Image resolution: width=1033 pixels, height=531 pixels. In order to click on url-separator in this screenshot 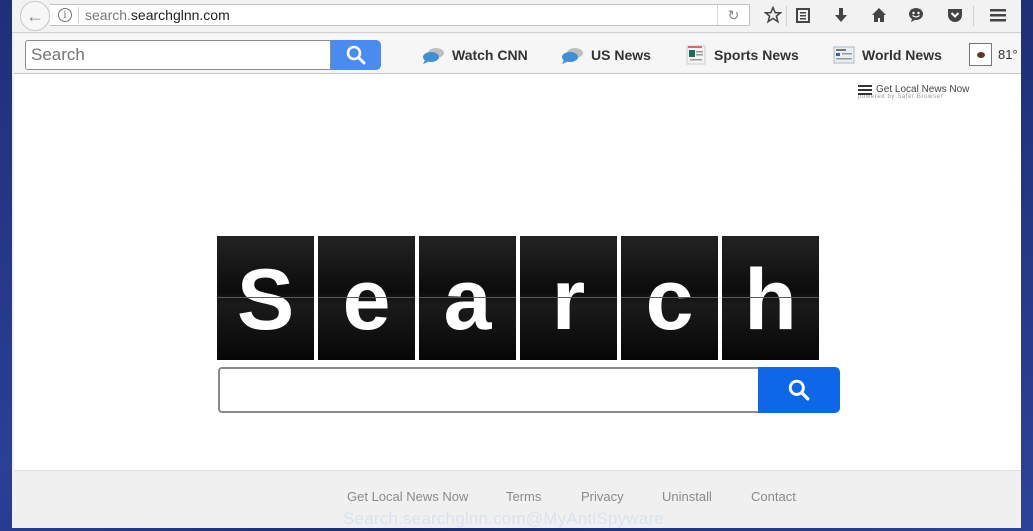, I will do `click(78, 15)`.